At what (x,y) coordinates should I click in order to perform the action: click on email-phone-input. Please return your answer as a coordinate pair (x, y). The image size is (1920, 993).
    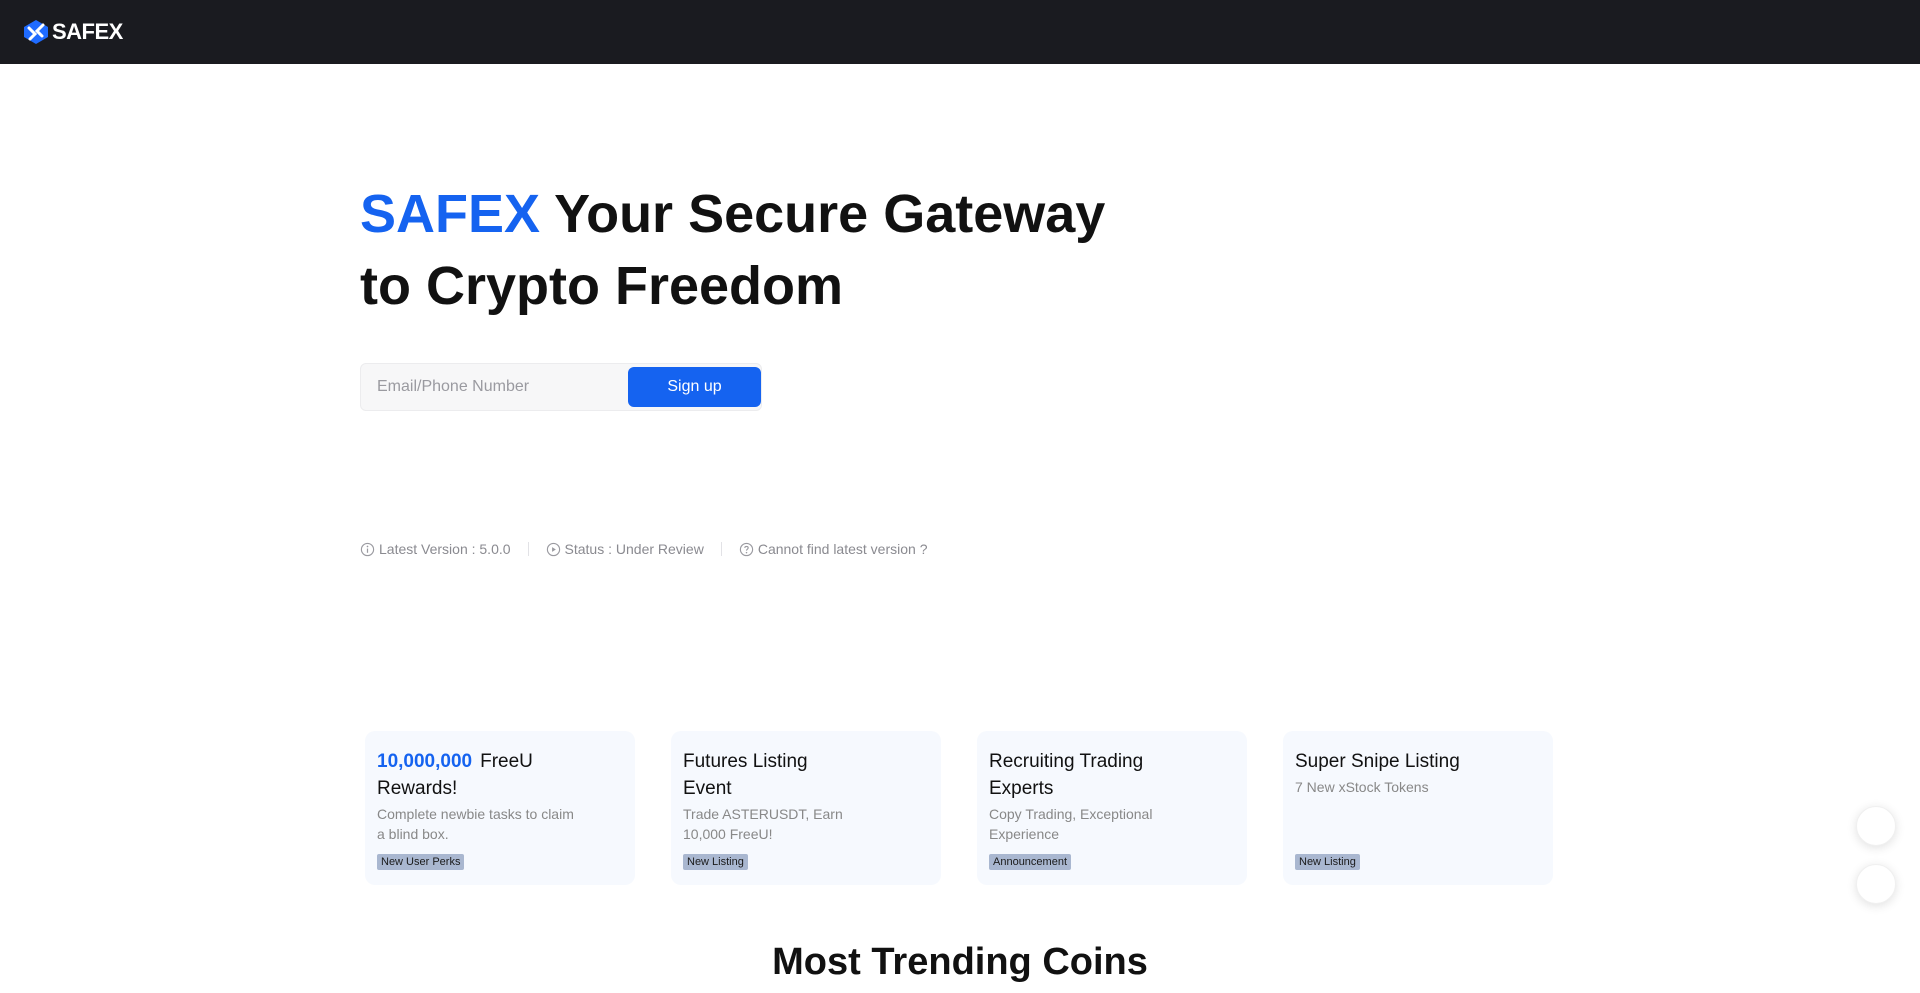
    Looking at the image, I should click on (492, 387).